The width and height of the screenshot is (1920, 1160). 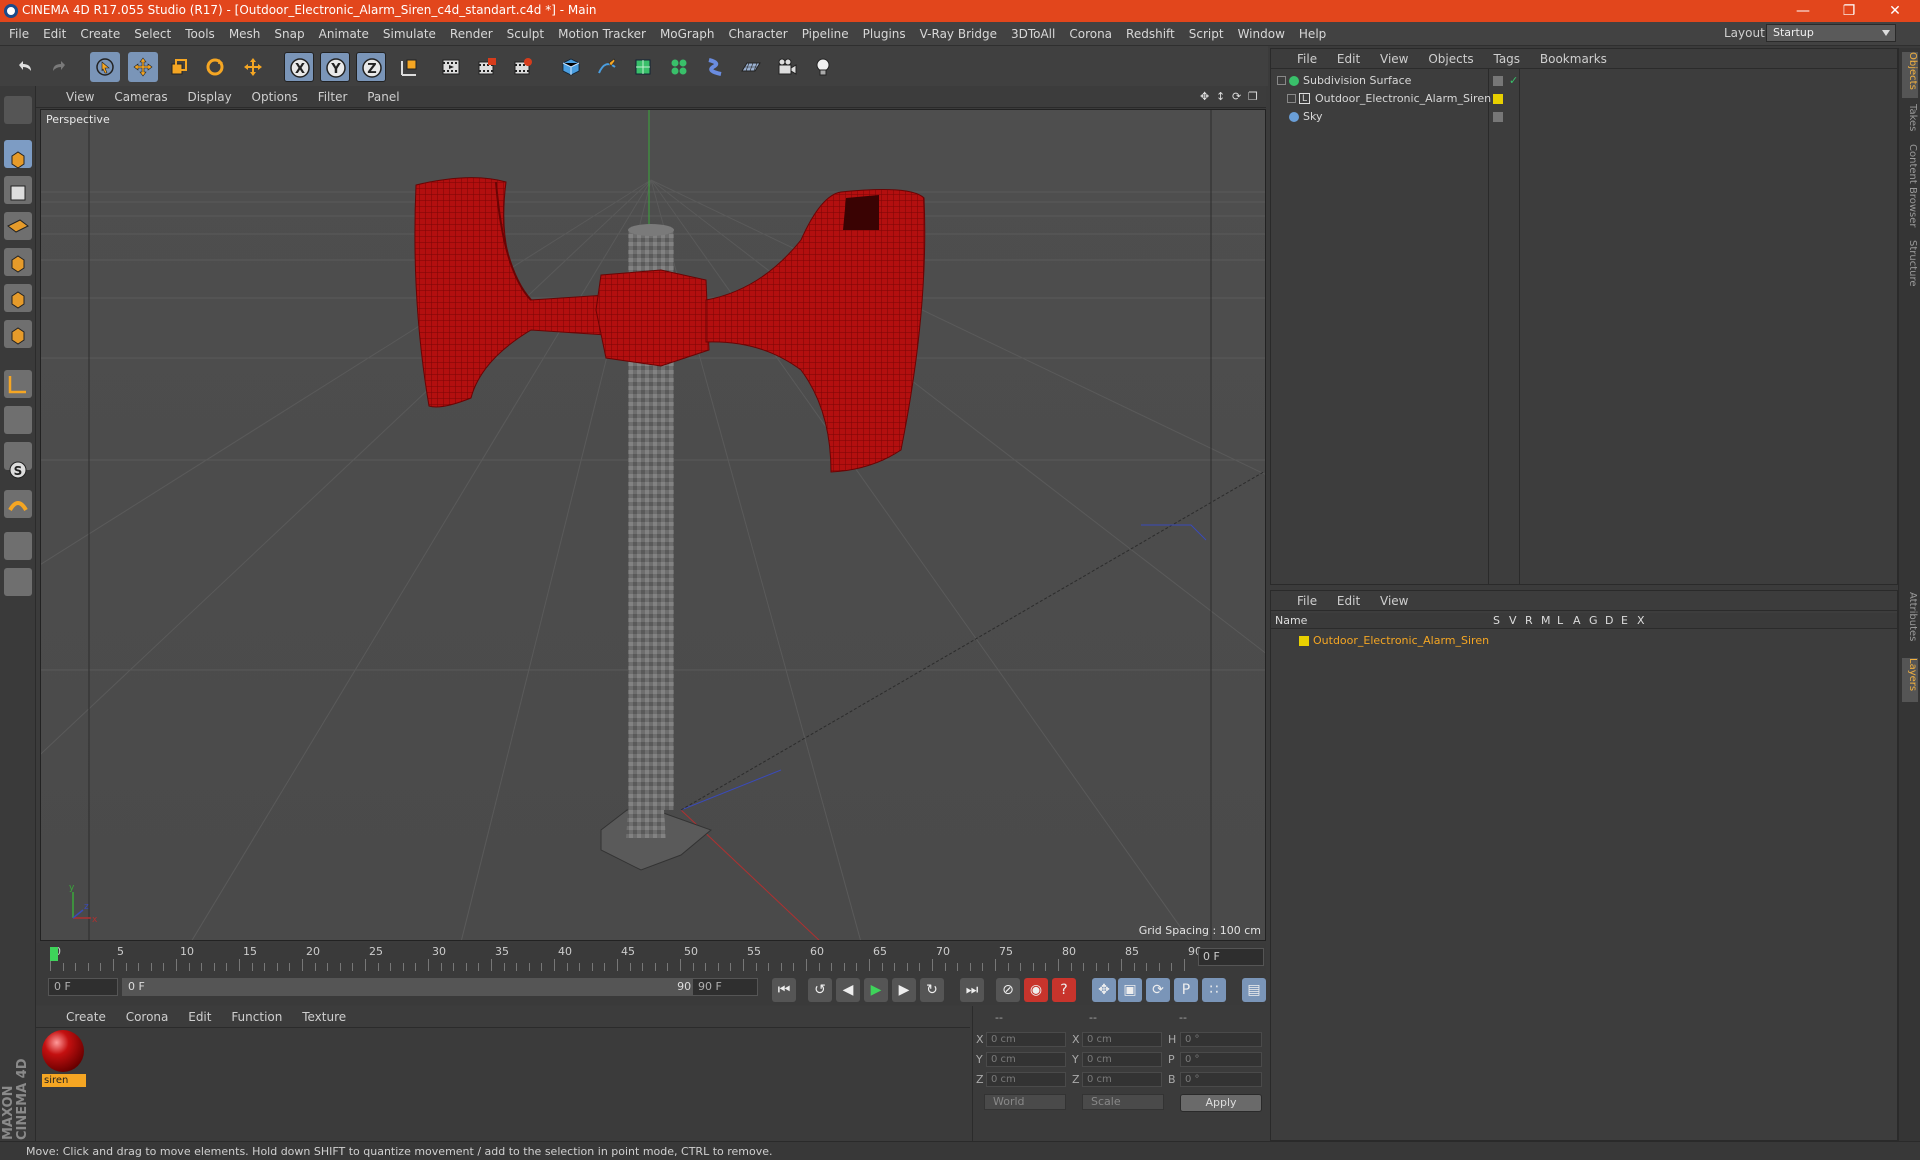 What do you see at coordinates (1498, 81) in the screenshot?
I see `layer-toggle-icon` at bounding box center [1498, 81].